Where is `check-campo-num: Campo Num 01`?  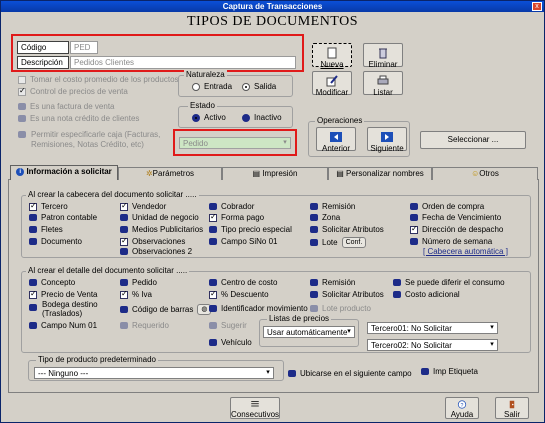
check-campo-num: Campo Num 01 is located at coordinates (63, 325).